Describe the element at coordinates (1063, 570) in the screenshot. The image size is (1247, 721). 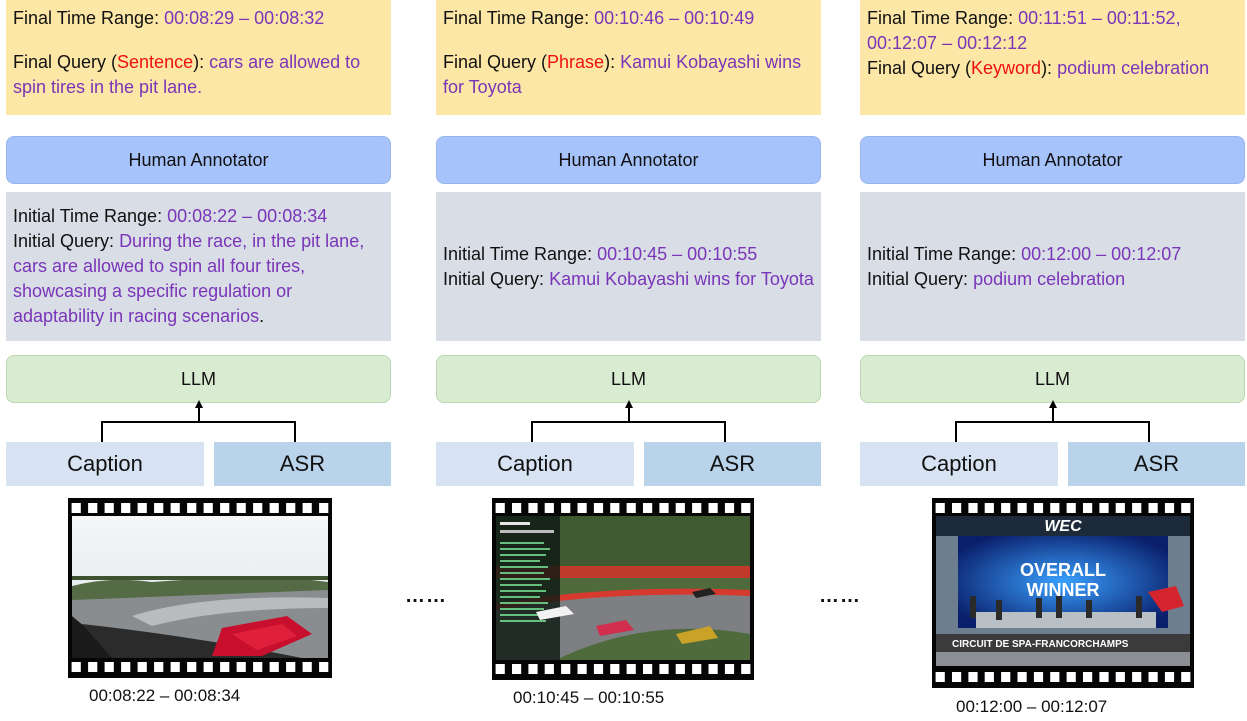
I see `overall-text: OVERALL` at that location.